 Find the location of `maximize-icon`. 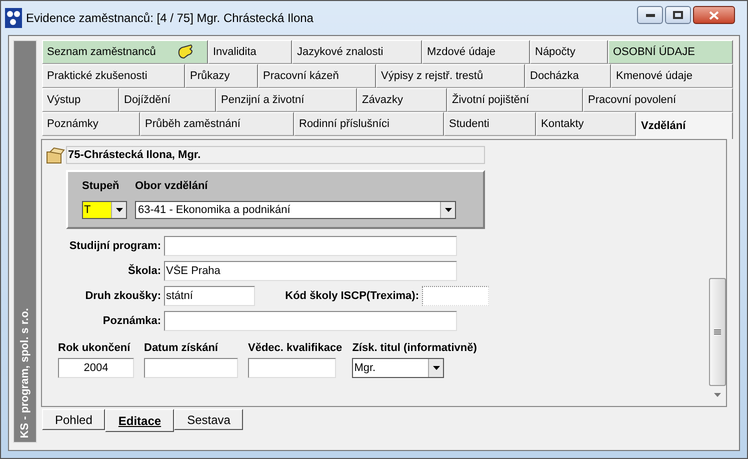

maximize-icon is located at coordinates (678, 15).